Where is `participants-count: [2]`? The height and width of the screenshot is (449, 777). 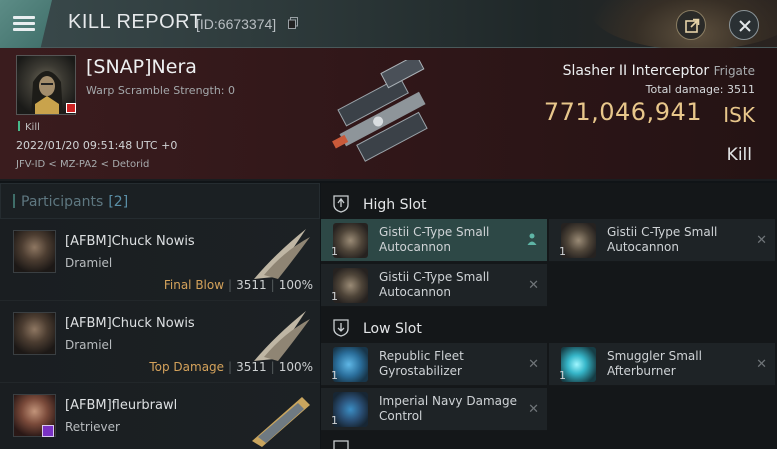
participants-count: [2] is located at coordinates (118, 202).